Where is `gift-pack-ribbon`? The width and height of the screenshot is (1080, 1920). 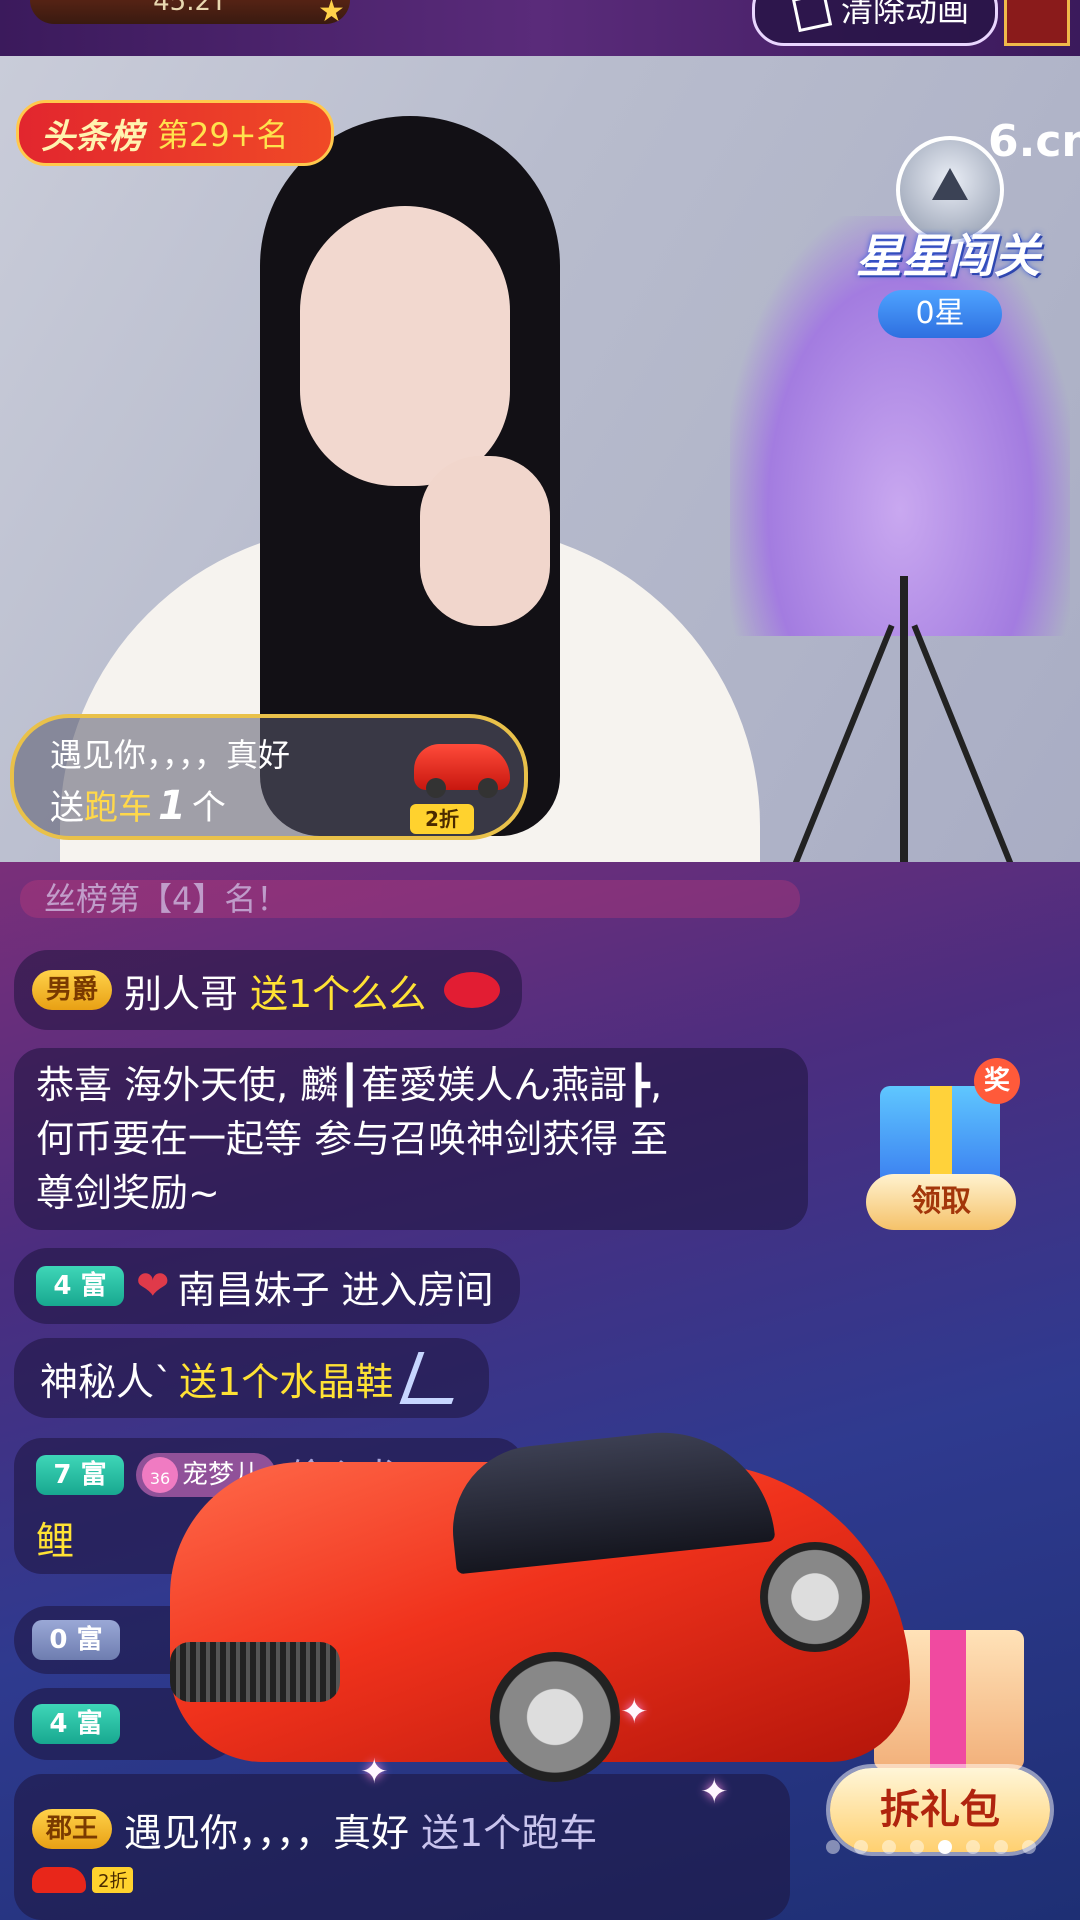 gift-pack-ribbon is located at coordinates (948, 1700).